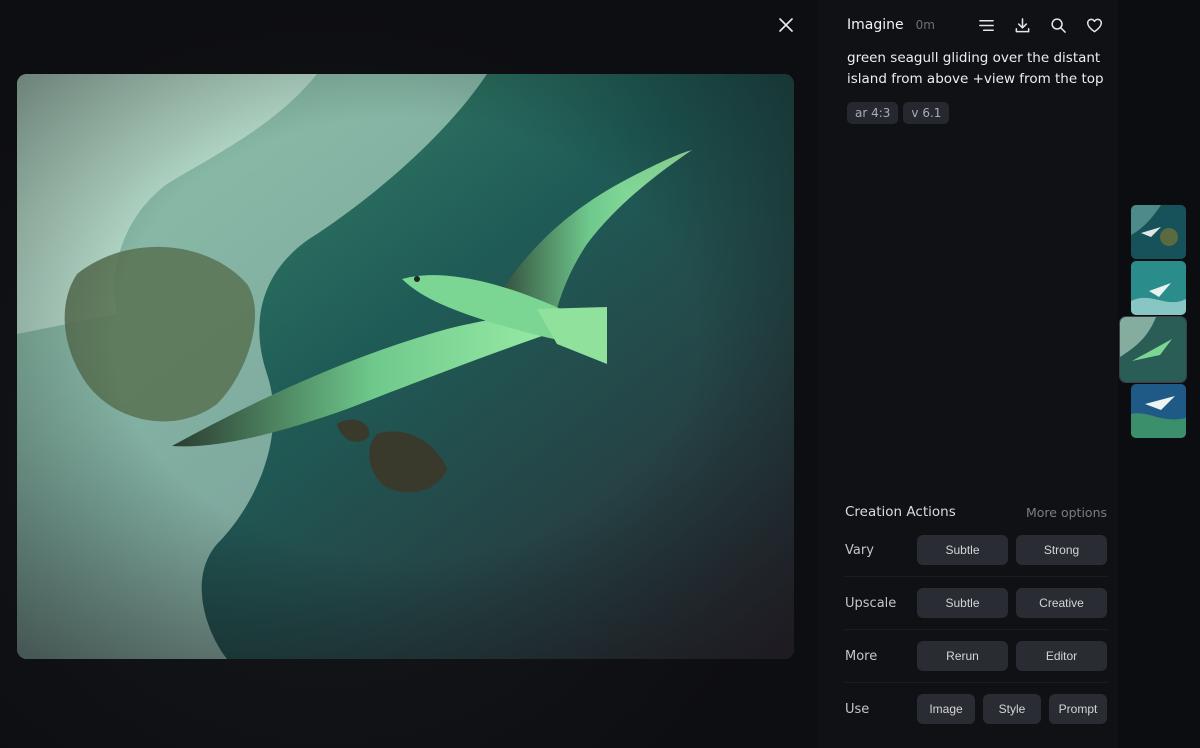  I want to click on thumbnail-3-selected, so click(1153, 349).